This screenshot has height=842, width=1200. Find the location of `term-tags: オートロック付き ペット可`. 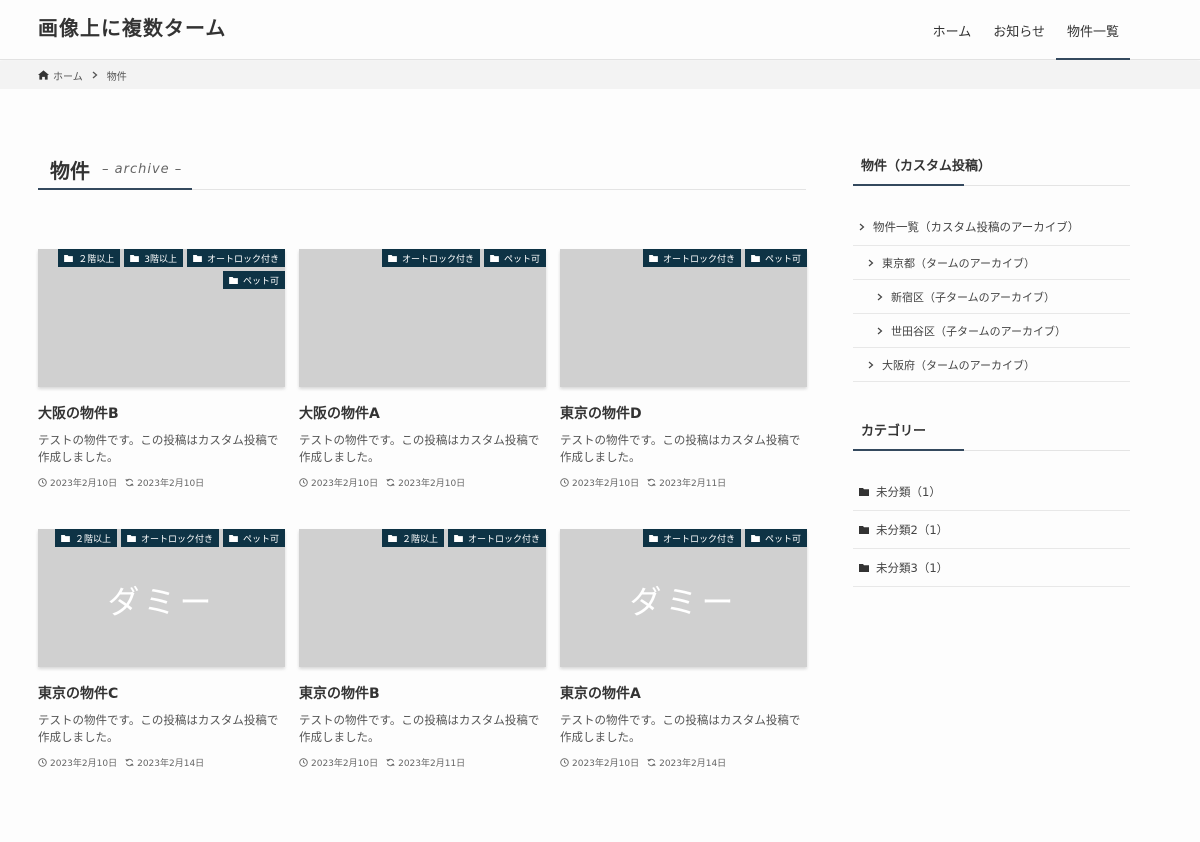

term-tags: オートロック付き ペット可 is located at coordinates (422, 260).